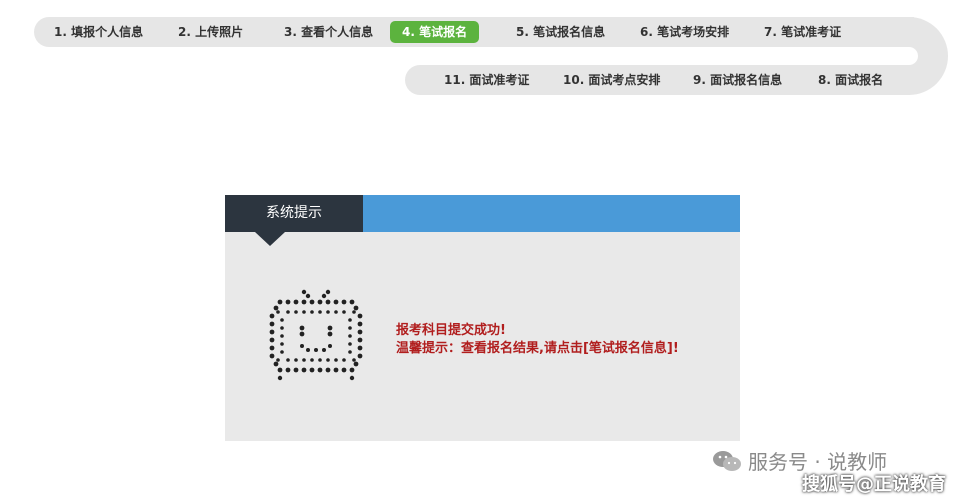 The width and height of the screenshot is (976, 500). Describe the element at coordinates (802, 32) in the screenshot. I see `step-written-admission-ticket: 7. 笔试准考证` at that location.